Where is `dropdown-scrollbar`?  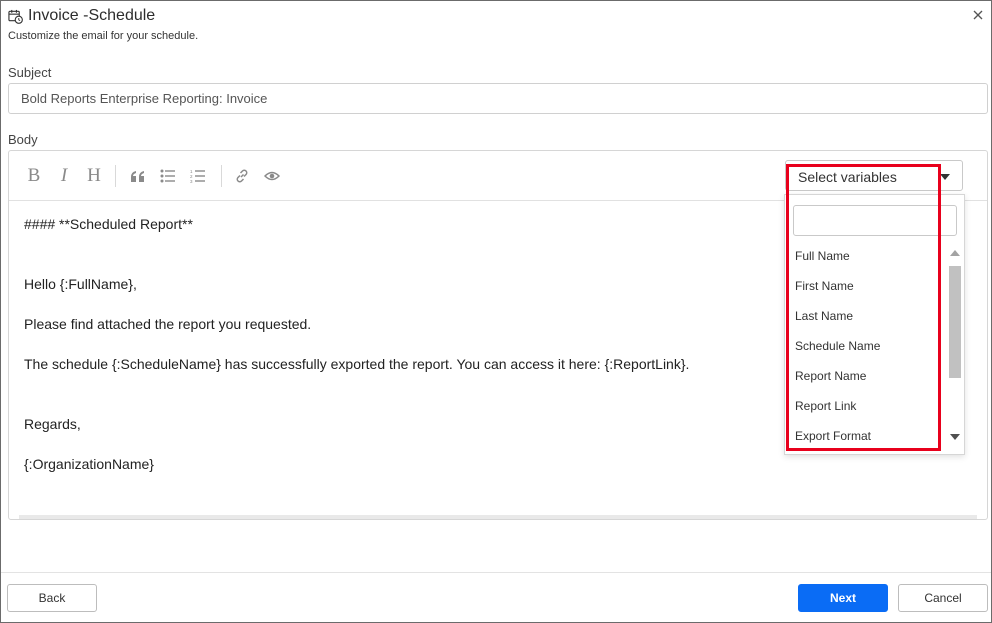
dropdown-scrollbar is located at coordinates (955, 347).